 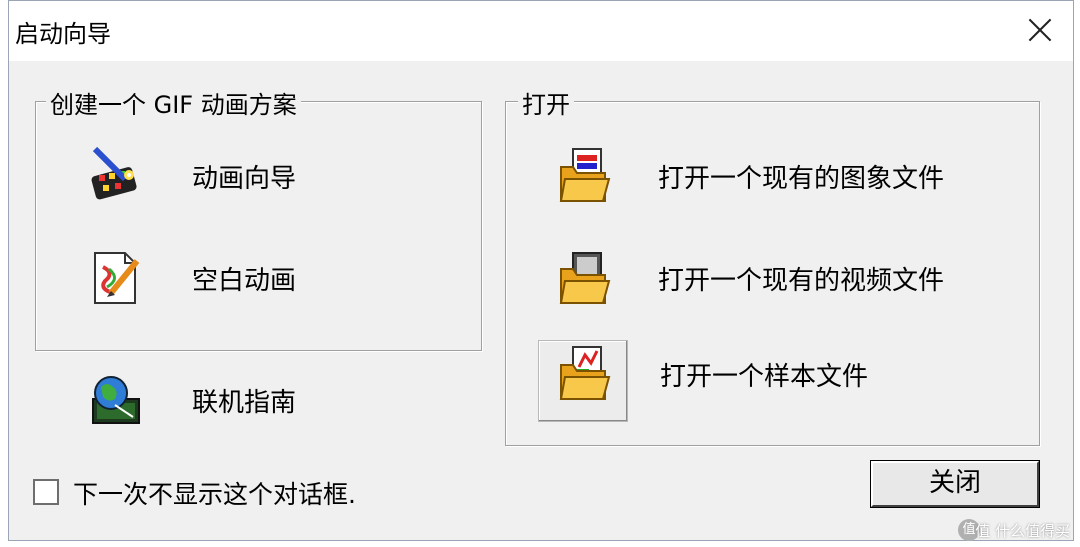 What do you see at coordinates (764, 376) in the screenshot?
I see `open-sample-file-label: 打开一个样本文件` at bounding box center [764, 376].